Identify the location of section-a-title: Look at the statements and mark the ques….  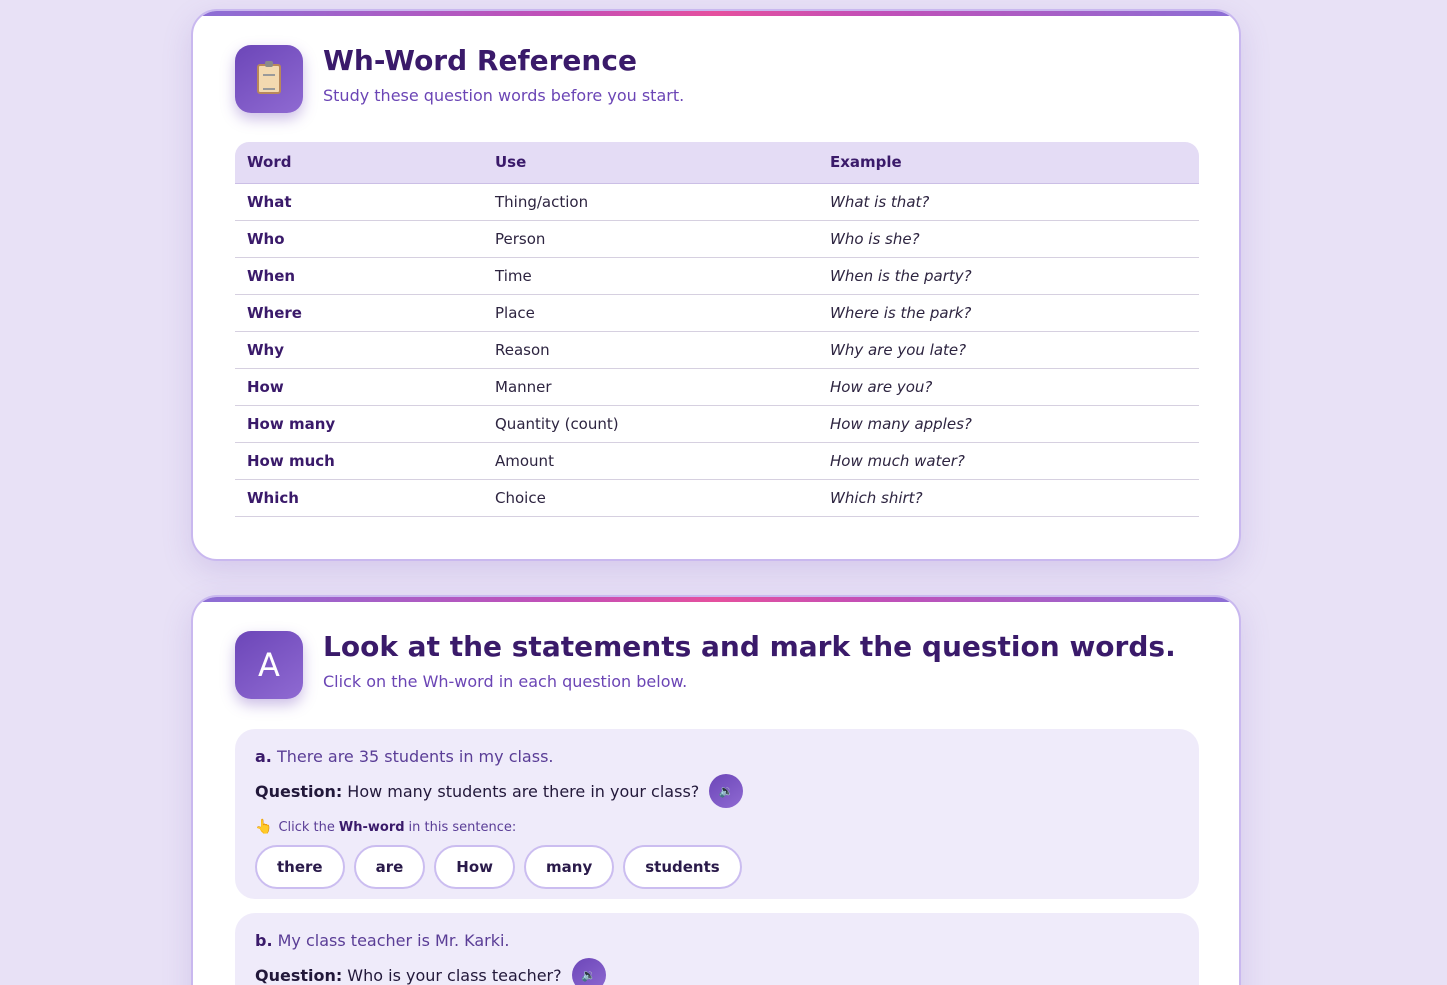
(749, 646).